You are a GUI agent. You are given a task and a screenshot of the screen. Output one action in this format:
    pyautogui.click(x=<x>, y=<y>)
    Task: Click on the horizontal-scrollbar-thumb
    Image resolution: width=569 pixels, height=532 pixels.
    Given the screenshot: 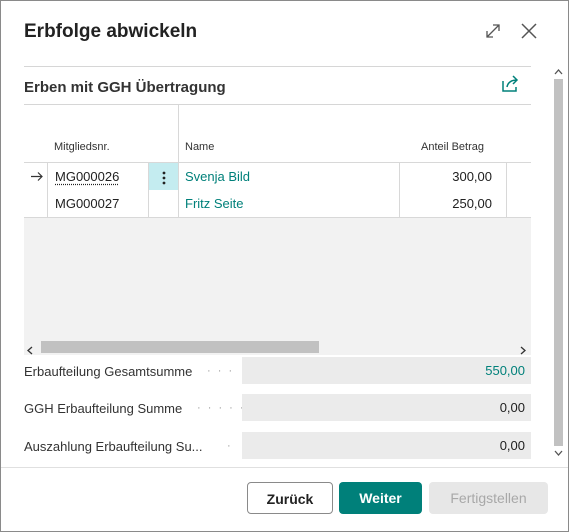 What is the action you would take?
    pyautogui.click(x=180, y=347)
    